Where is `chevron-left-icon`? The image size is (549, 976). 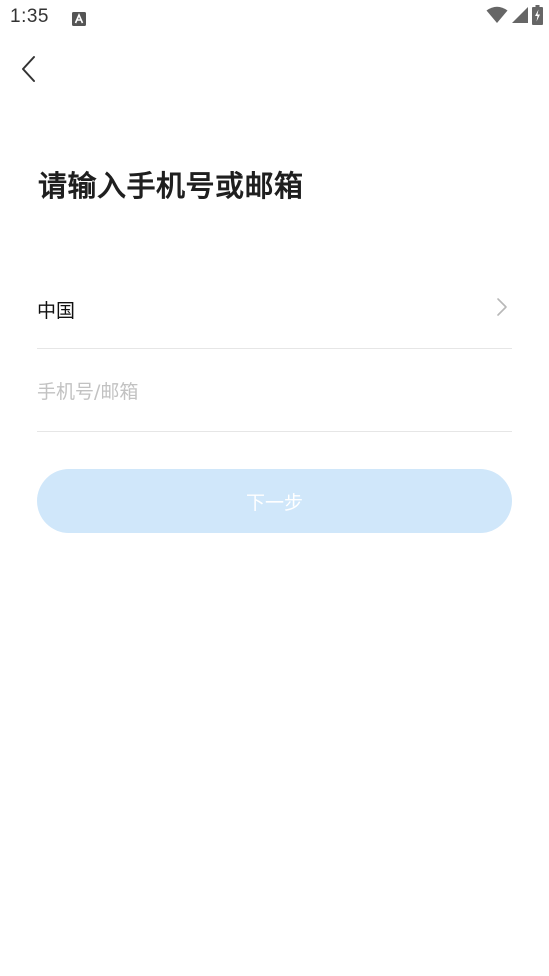 chevron-left-icon is located at coordinates (31, 74).